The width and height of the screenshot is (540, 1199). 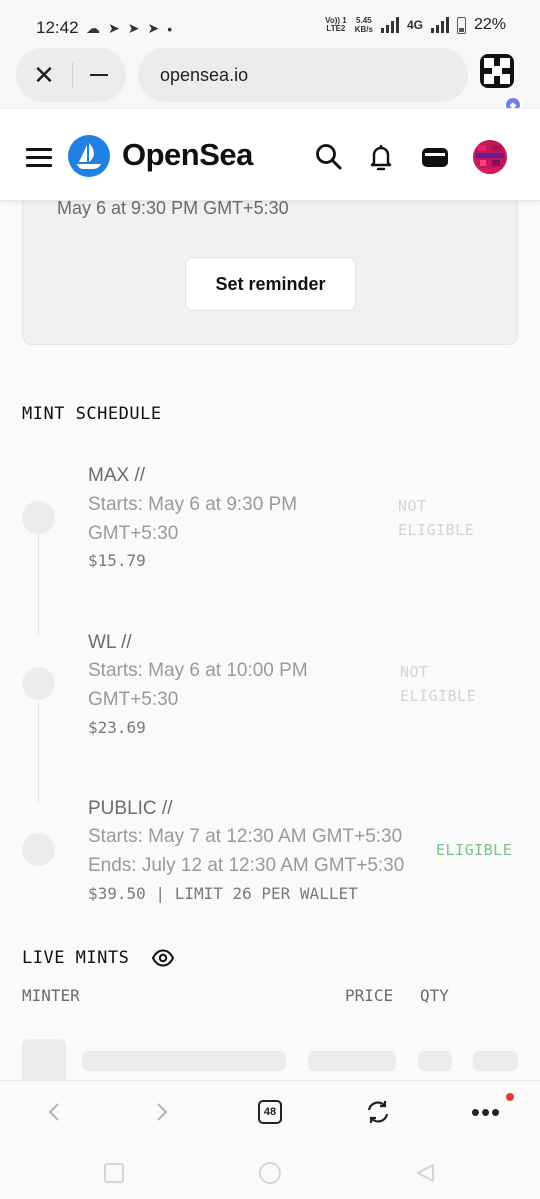 I want to click on minimize-icon, so click(x=99, y=75).